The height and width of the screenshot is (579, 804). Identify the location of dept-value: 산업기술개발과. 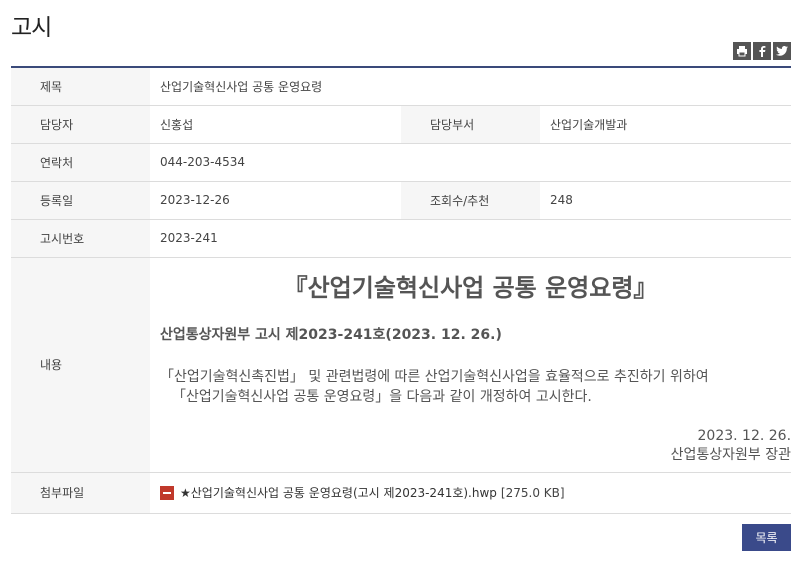
(666, 124).